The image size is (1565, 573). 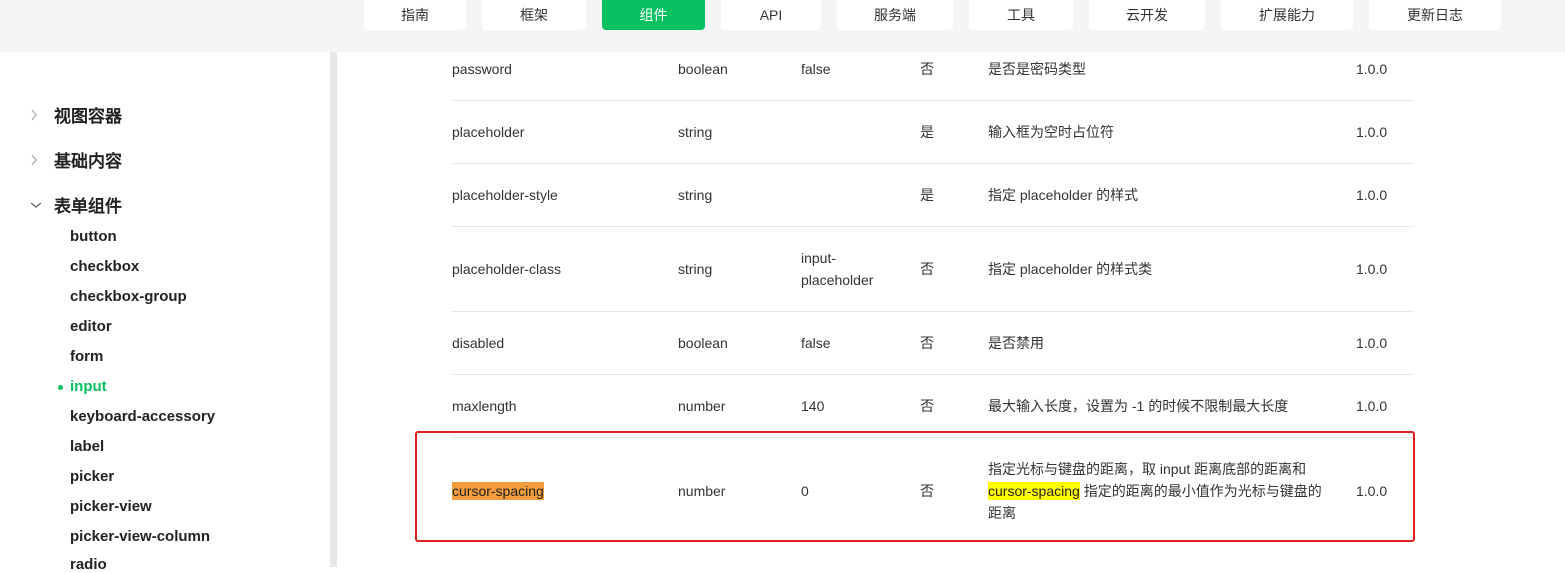 I want to click on main-nav: 指南 框架 组件 API 服务端 工具 云开发 扩展能力 更新日志, so click(x=932, y=15).